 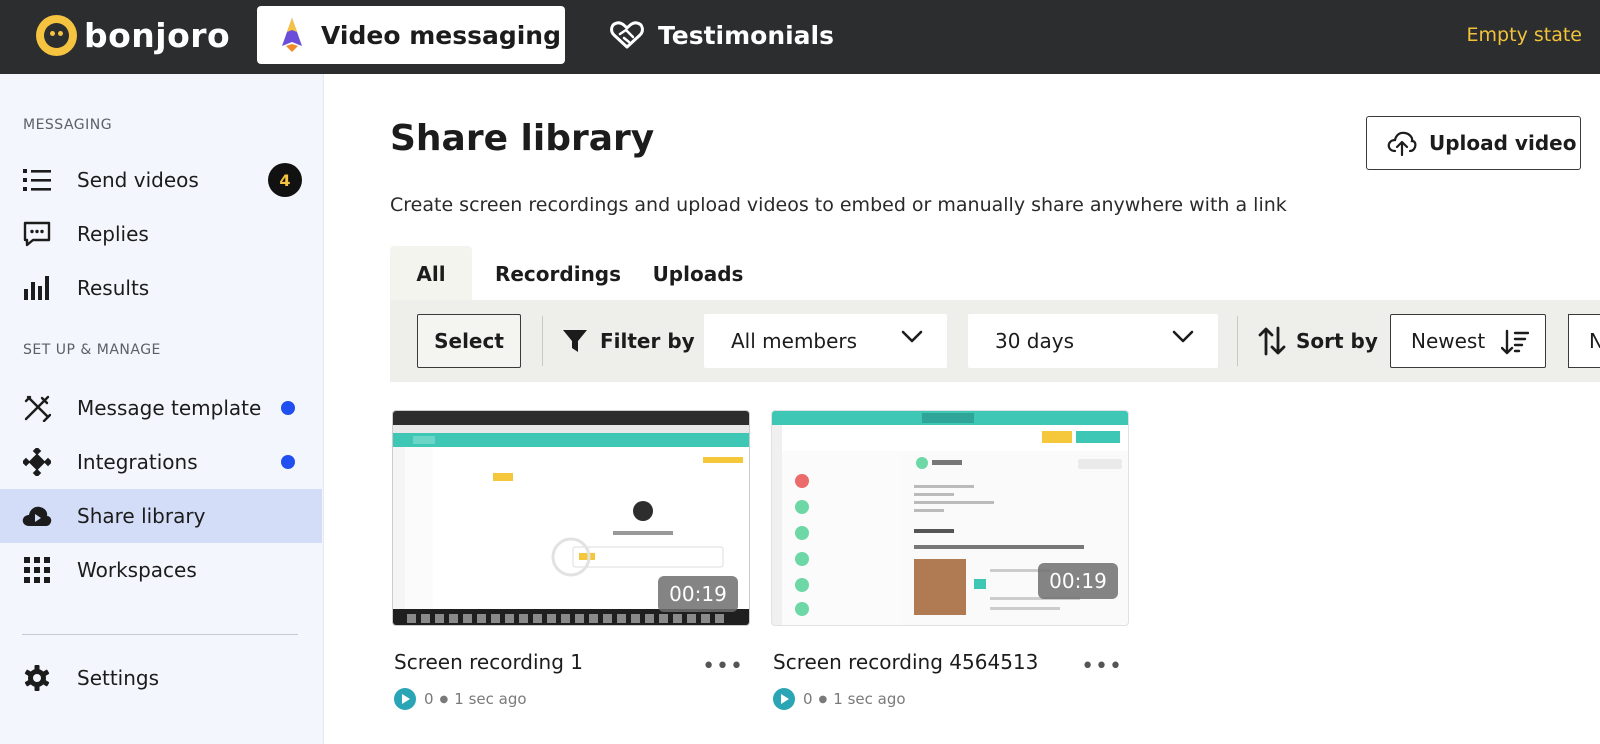 What do you see at coordinates (746, 35) in the screenshot?
I see `tab-testimonials-label: Testimonials` at bounding box center [746, 35].